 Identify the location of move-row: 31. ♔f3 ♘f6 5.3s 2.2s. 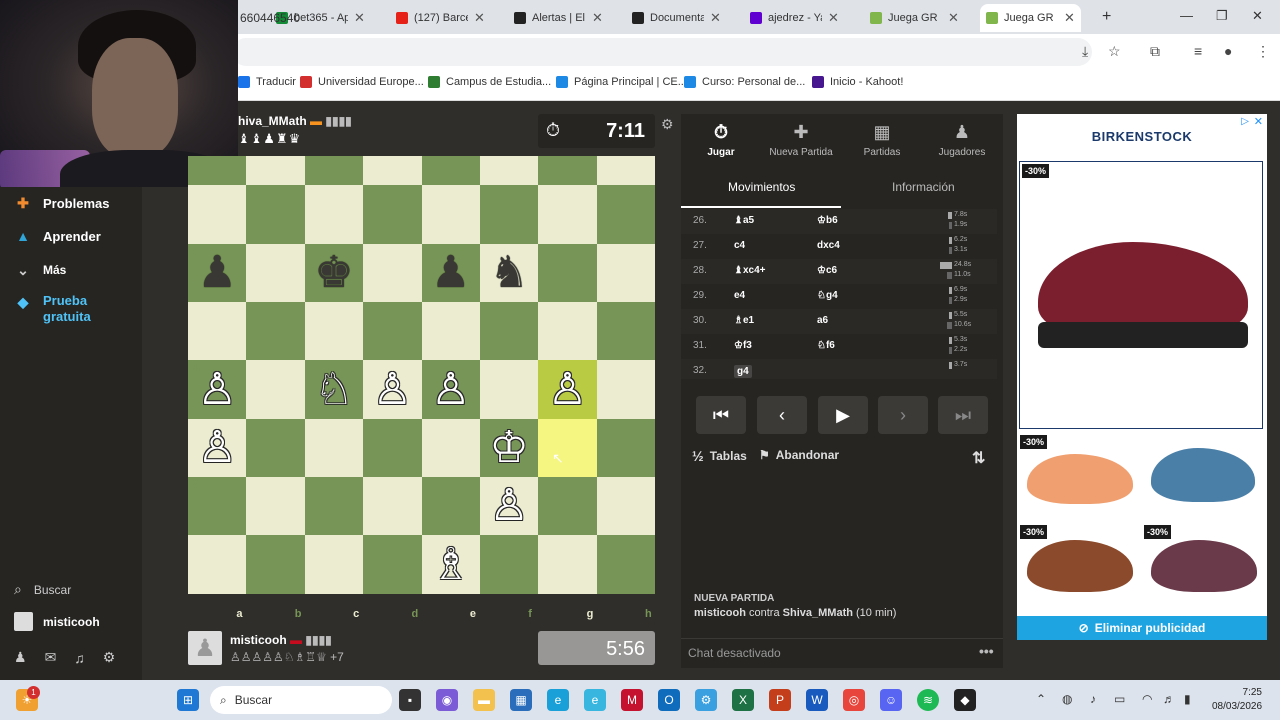
(839, 346).